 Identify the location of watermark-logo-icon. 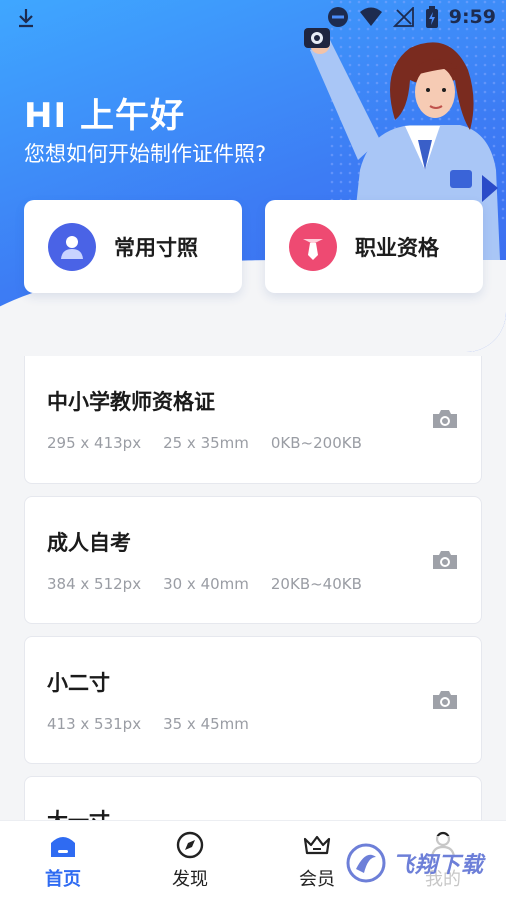
(366, 863).